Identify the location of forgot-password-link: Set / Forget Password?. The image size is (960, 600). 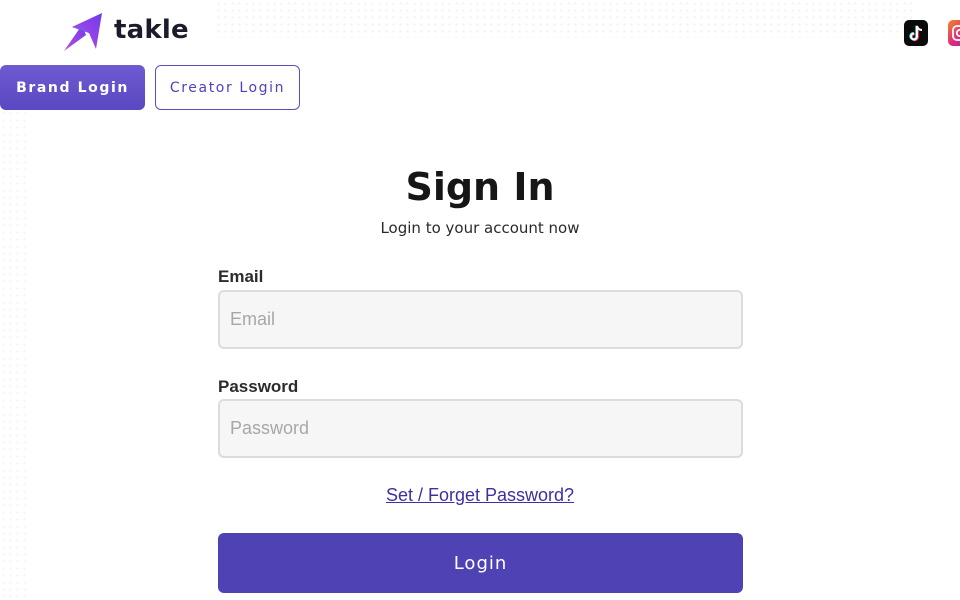
(480, 495).